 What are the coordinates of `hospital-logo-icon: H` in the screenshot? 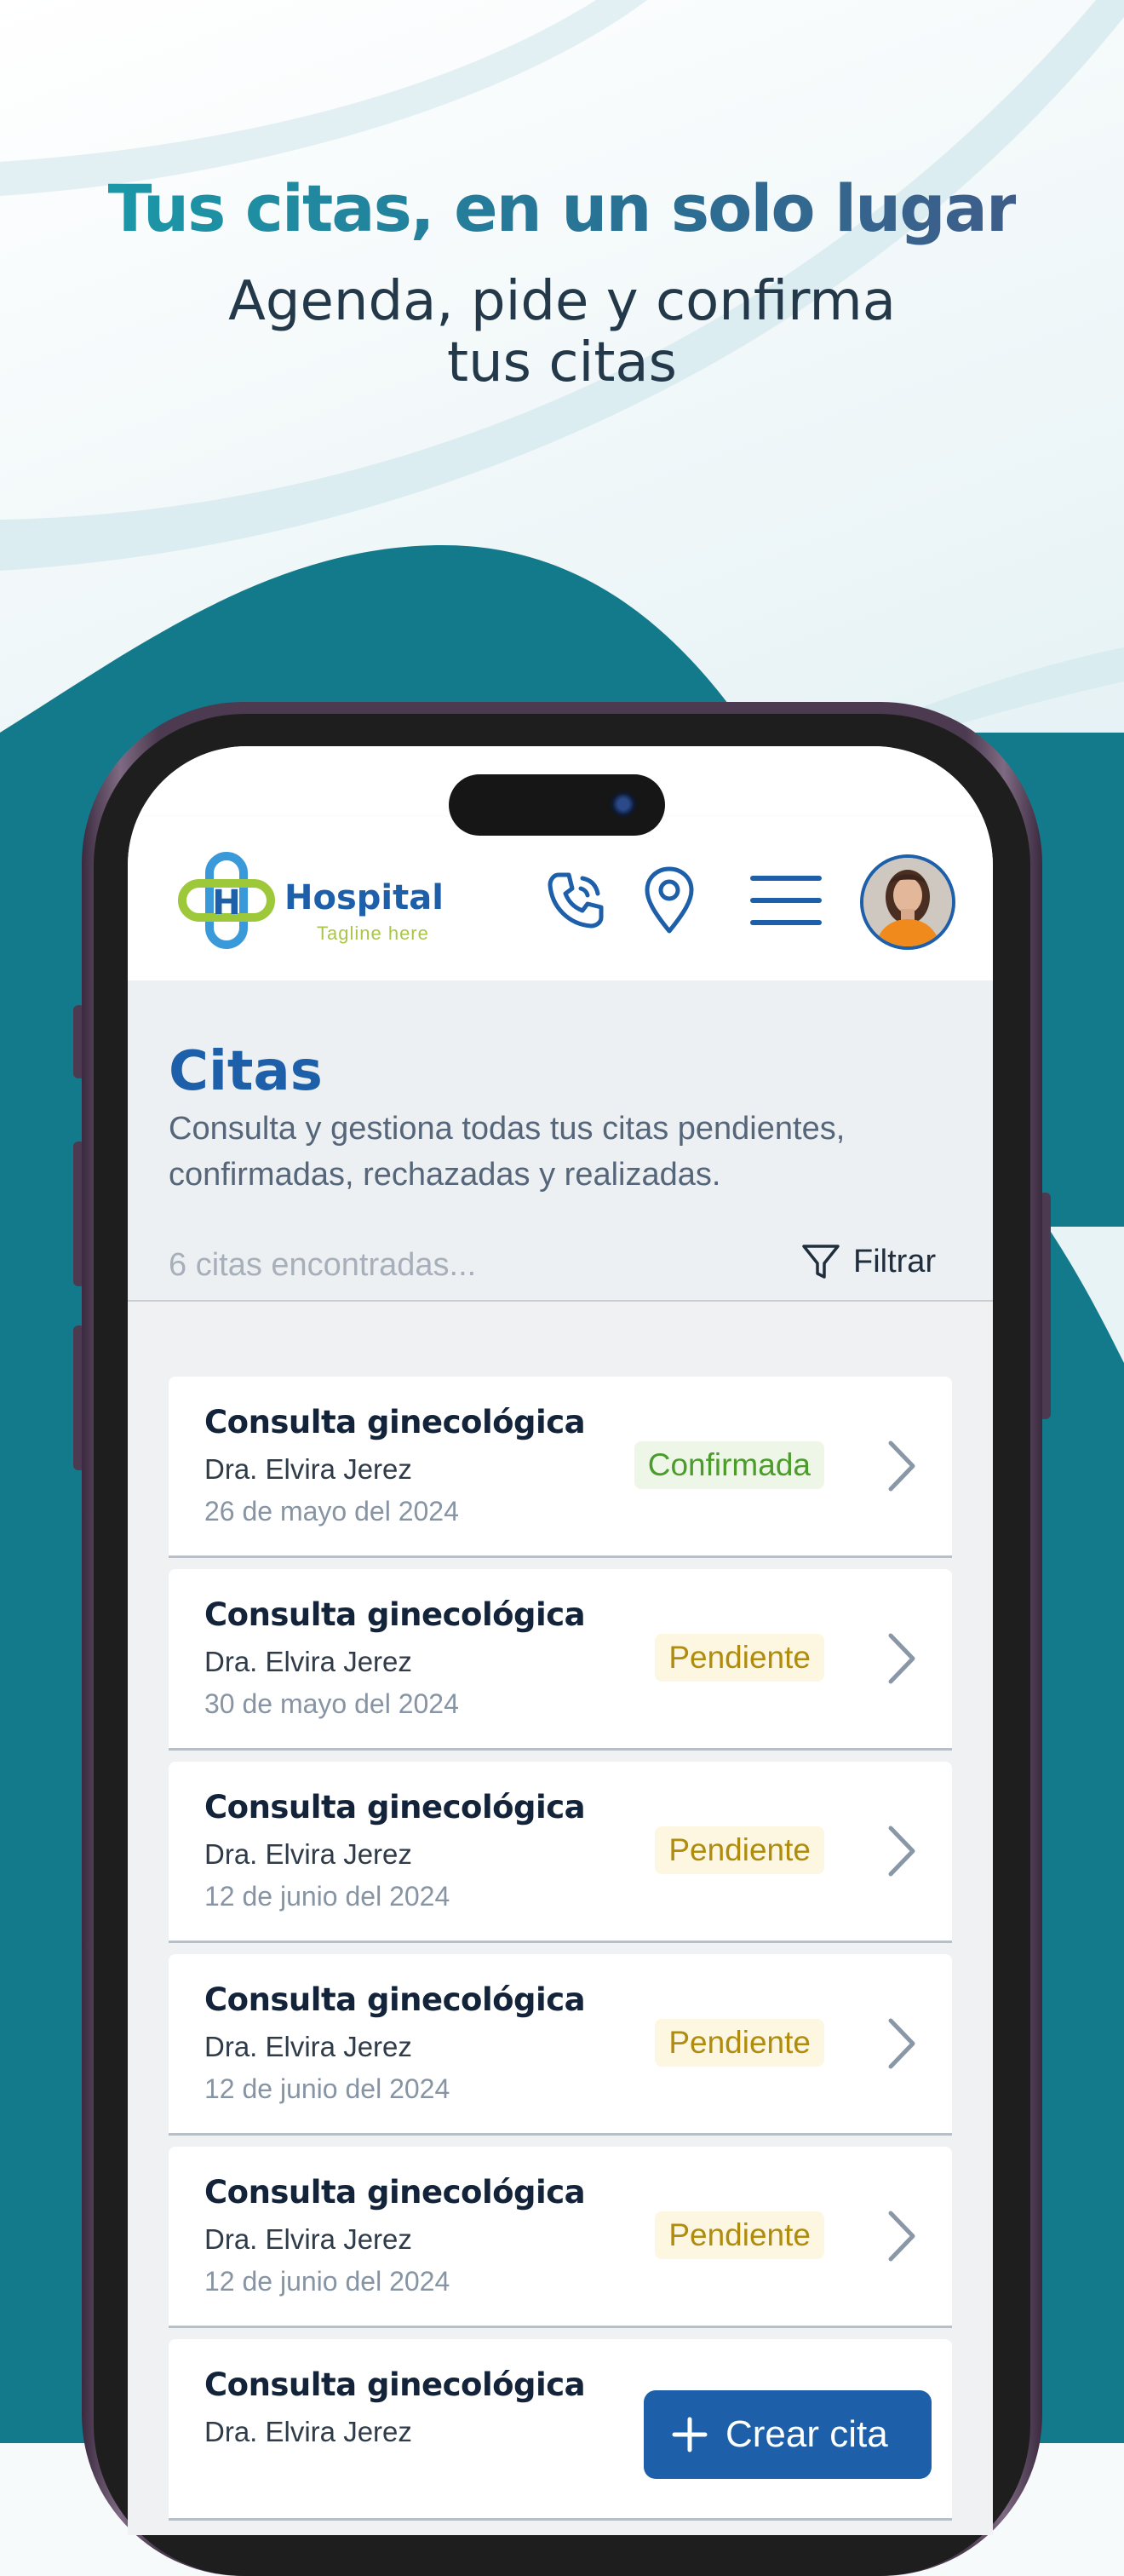 It's located at (227, 901).